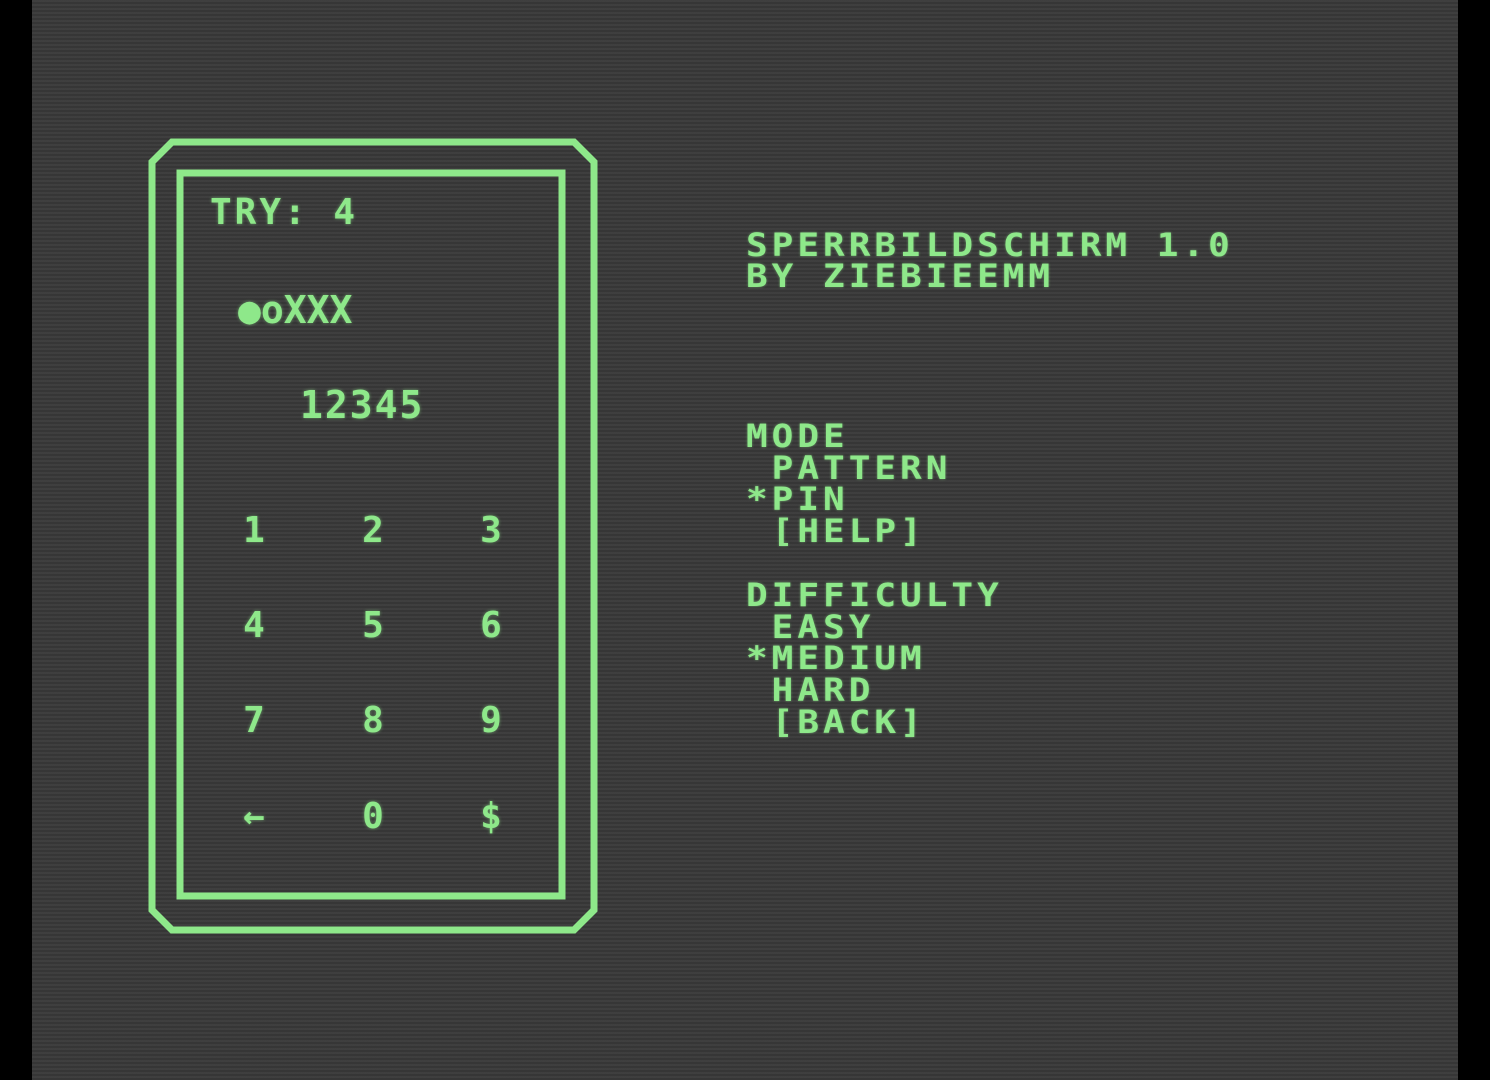 The image size is (1490, 1080). Describe the element at coordinates (836, 532) in the screenshot. I see `mode-option-help: [HELP]` at that location.